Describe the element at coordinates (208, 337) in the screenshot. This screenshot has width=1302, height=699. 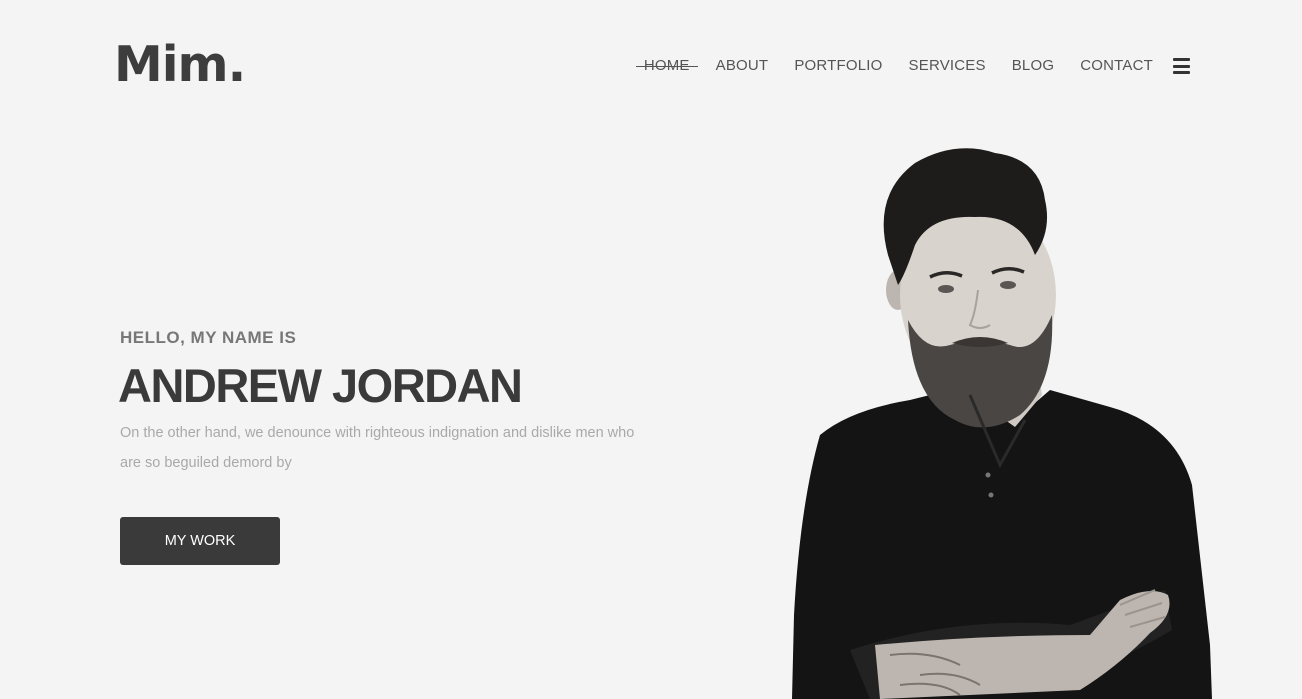
I see `hero-greeting: HELLO, MY NAME IS` at that location.